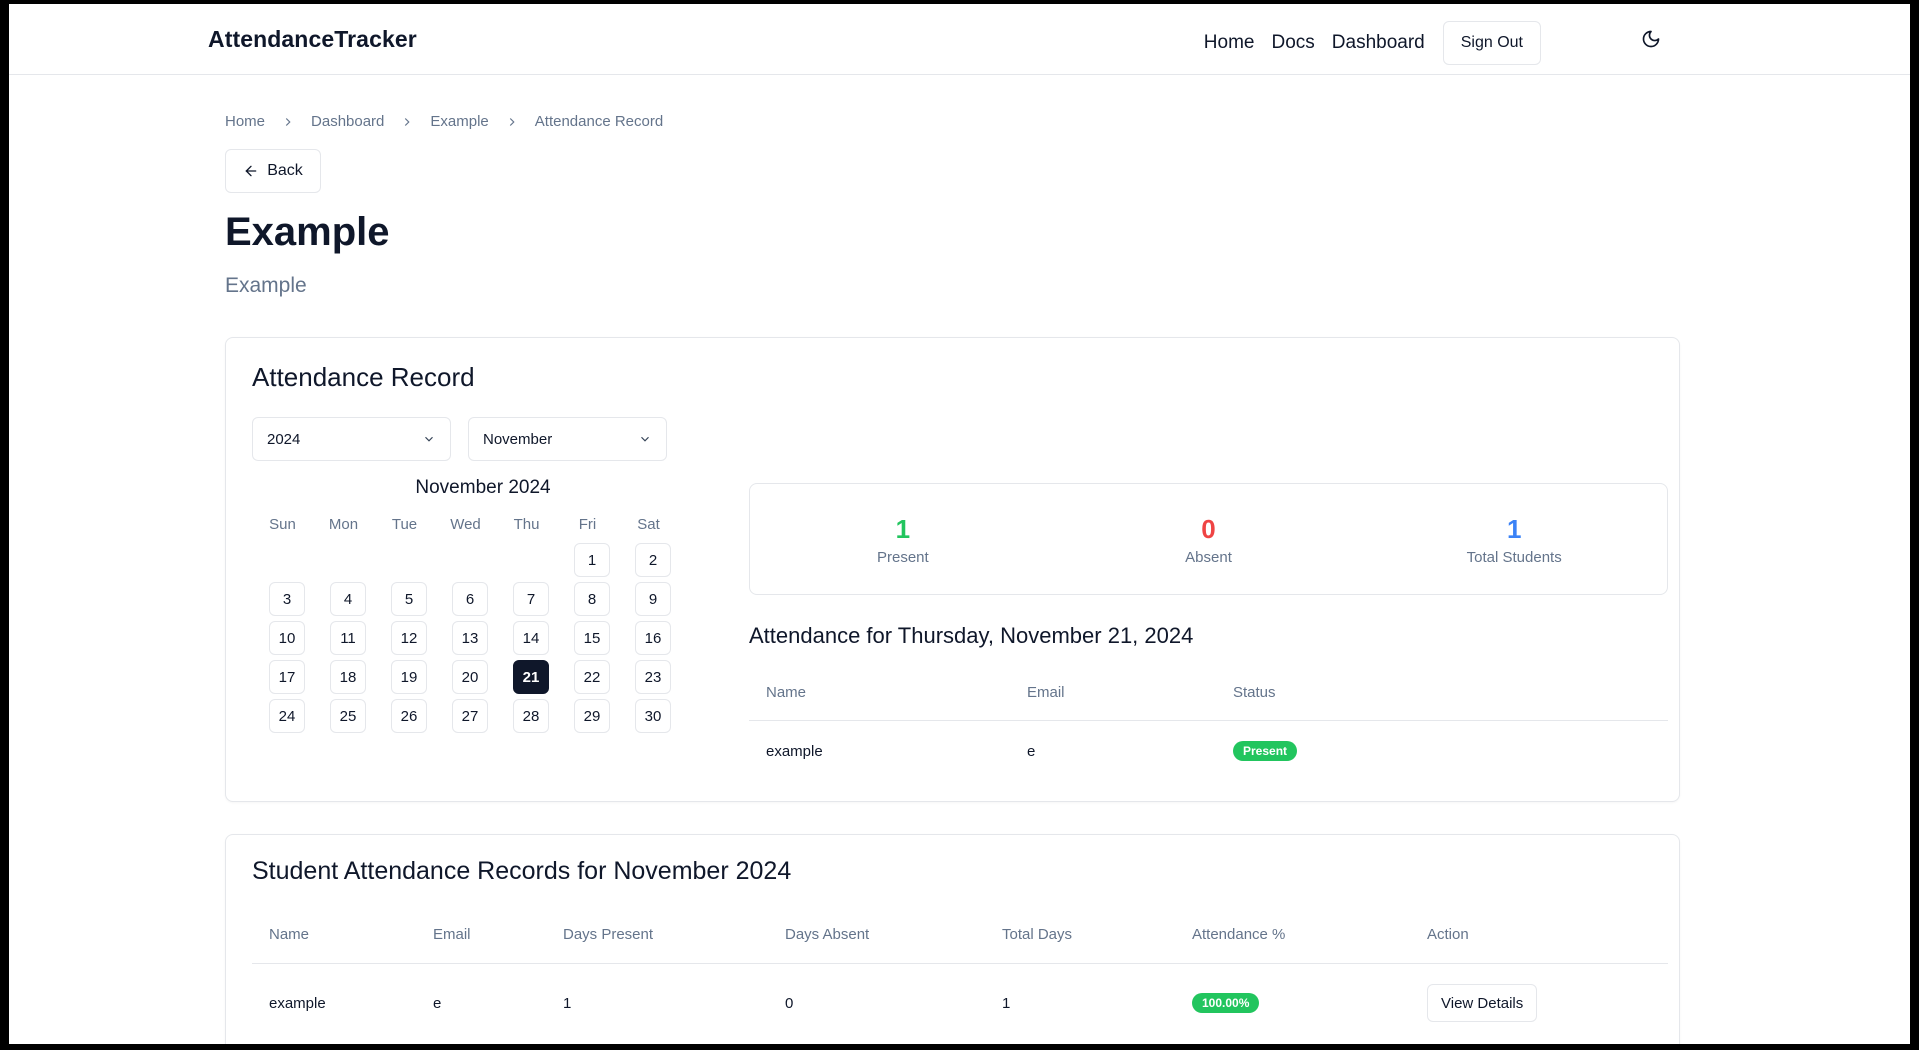 This screenshot has height=1050, width=1919. I want to click on calendar-day: 30, so click(653, 716).